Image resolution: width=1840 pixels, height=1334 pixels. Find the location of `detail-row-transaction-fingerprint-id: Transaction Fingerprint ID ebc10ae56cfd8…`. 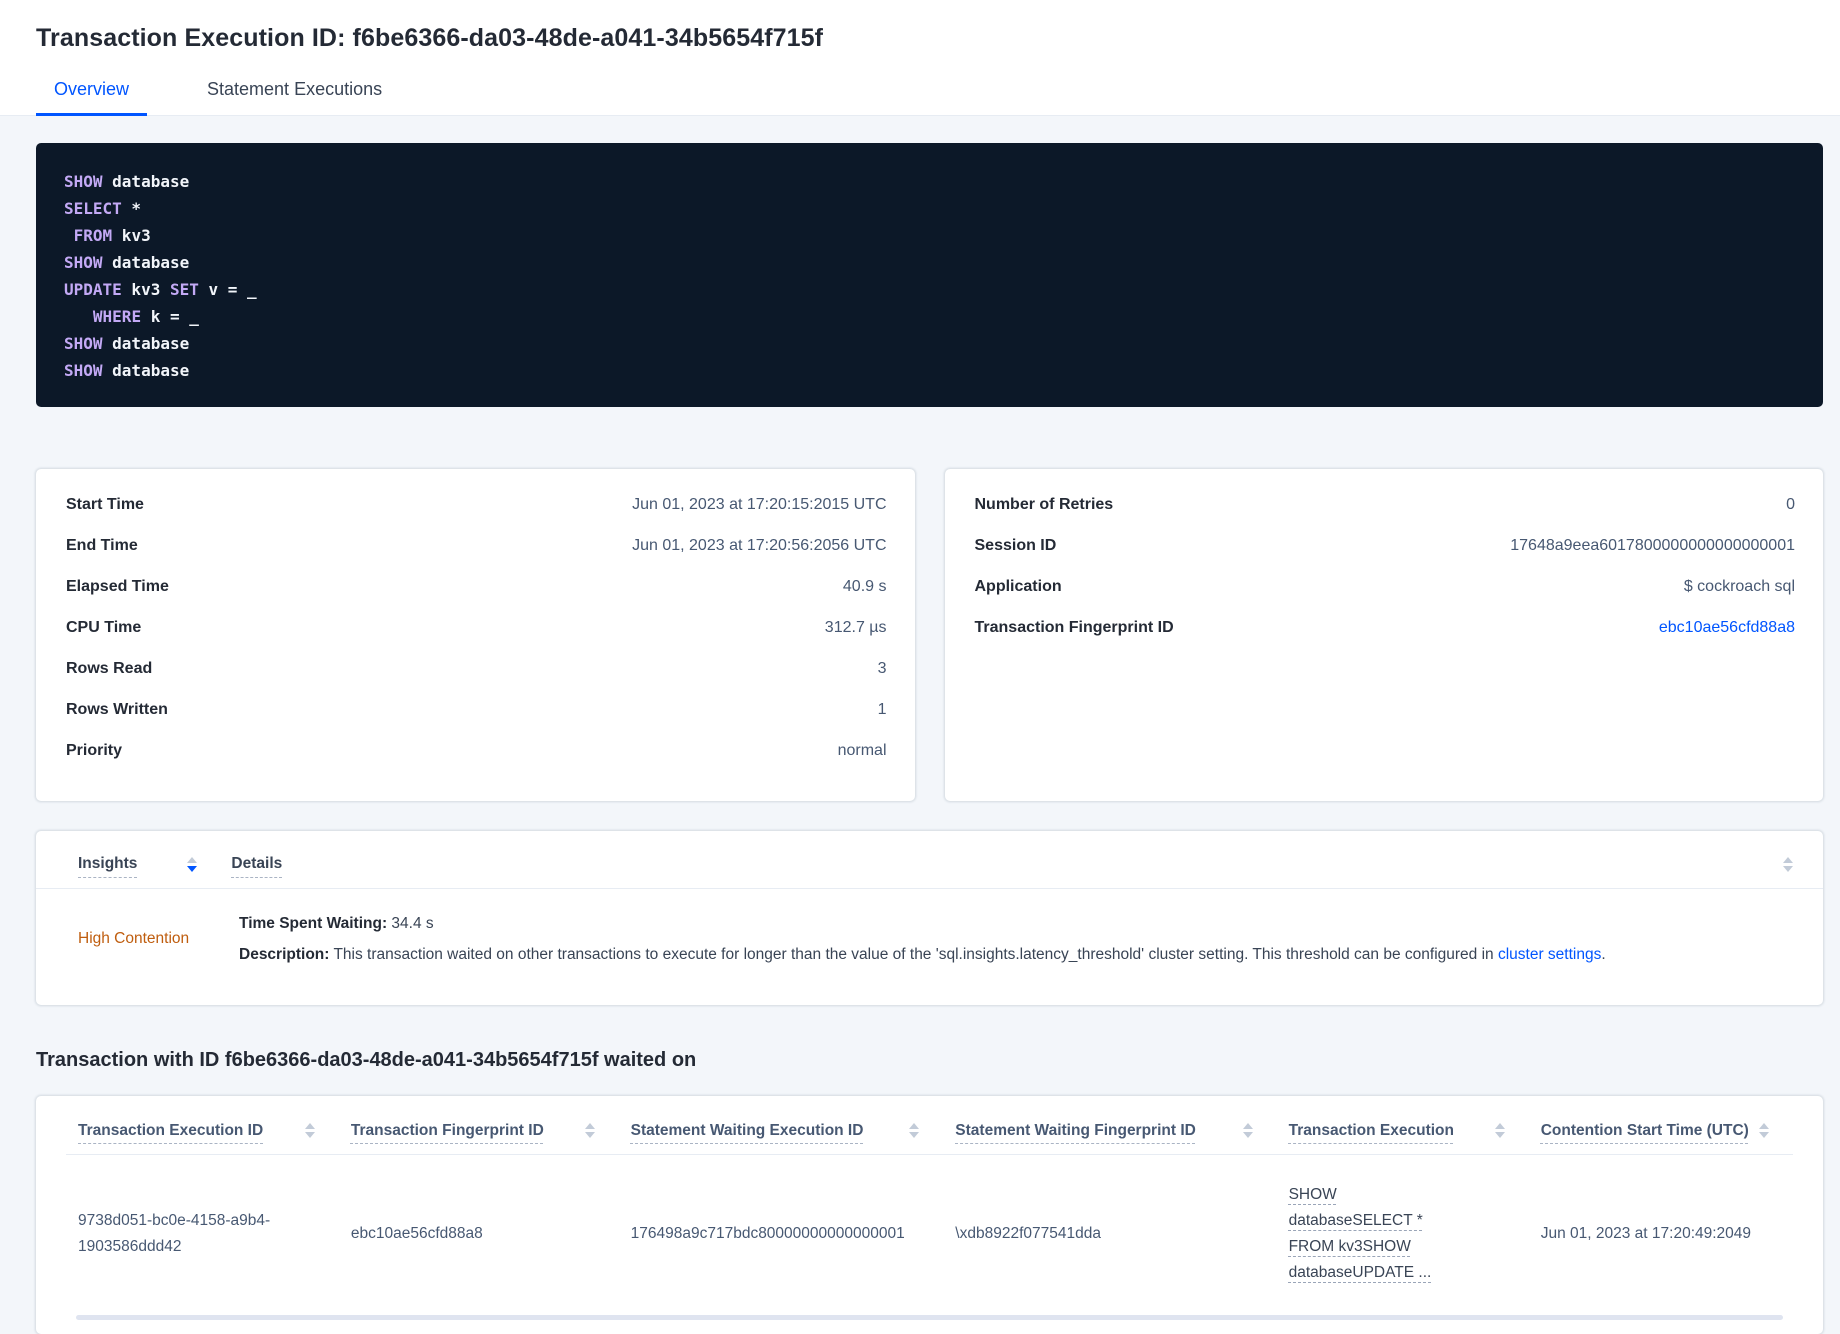

detail-row-transaction-fingerprint-id: Transaction Fingerprint ID ebc10ae56cfd8… is located at coordinates (1385, 639).